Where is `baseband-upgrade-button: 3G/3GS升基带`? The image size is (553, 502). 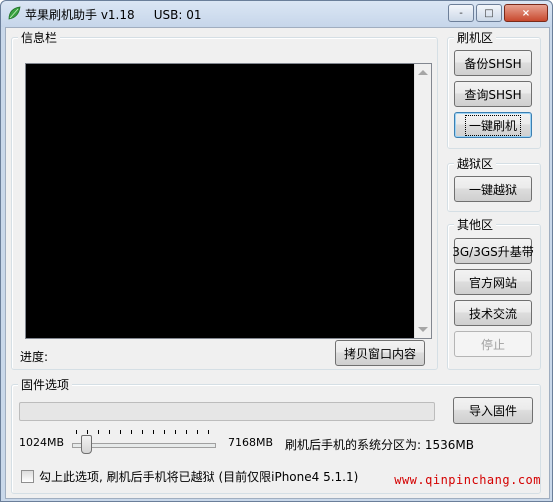
baseband-upgrade-button: 3G/3GS升基带 is located at coordinates (493, 251).